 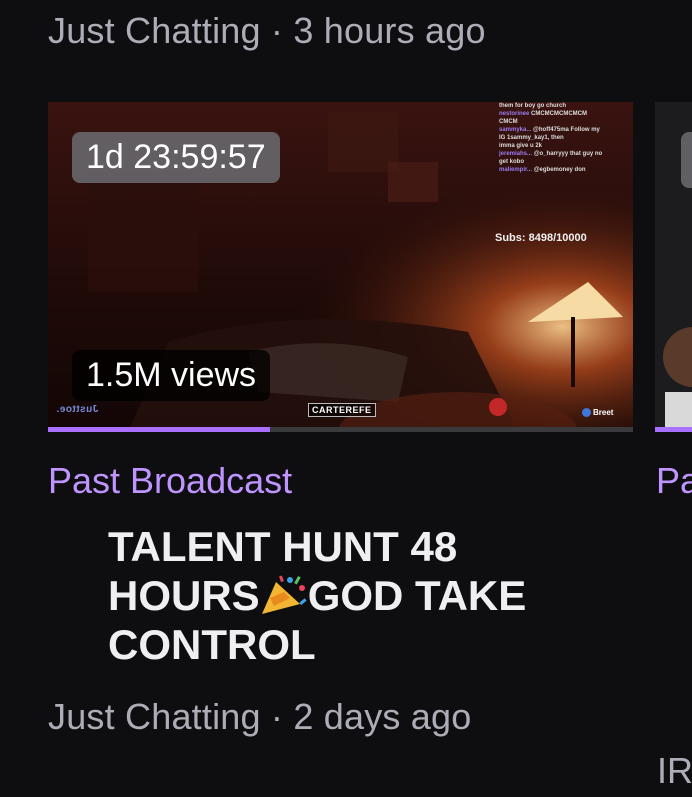 I want to click on chat-username: nestorinee, so click(x=515, y=114).